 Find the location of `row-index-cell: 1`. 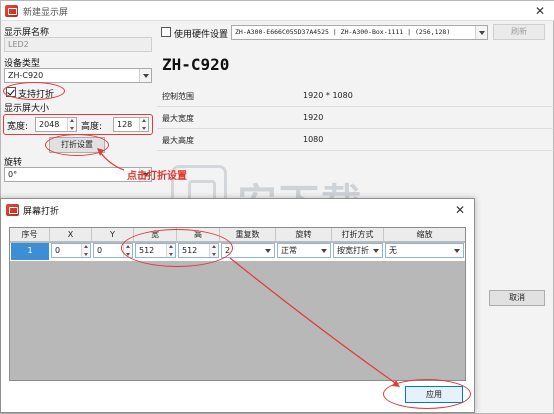

row-index-cell: 1 is located at coordinates (30, 251).